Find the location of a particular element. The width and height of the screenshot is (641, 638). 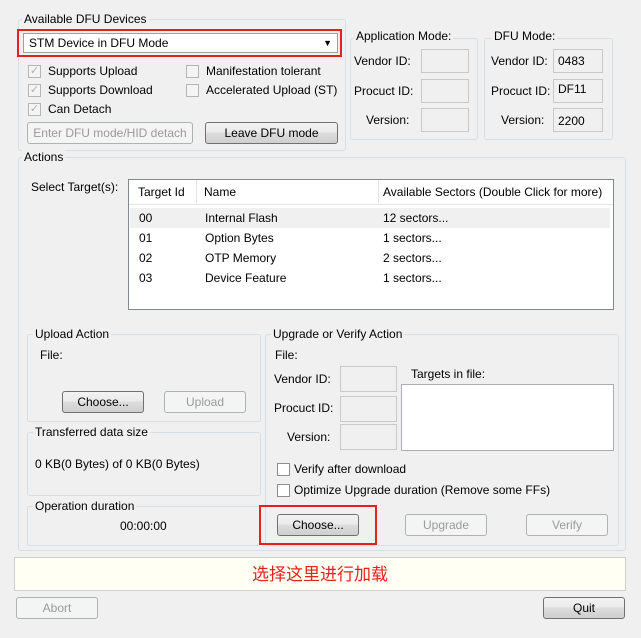

column-name: Name is located at coordinates (220, 192).